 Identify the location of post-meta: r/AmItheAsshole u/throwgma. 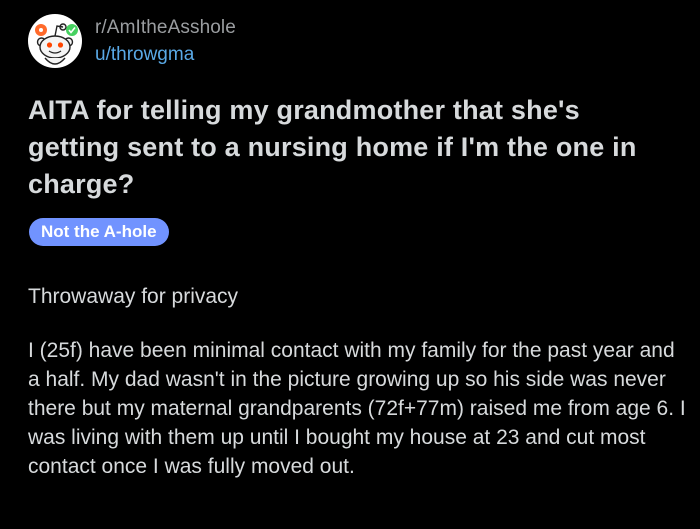
(165, 41).